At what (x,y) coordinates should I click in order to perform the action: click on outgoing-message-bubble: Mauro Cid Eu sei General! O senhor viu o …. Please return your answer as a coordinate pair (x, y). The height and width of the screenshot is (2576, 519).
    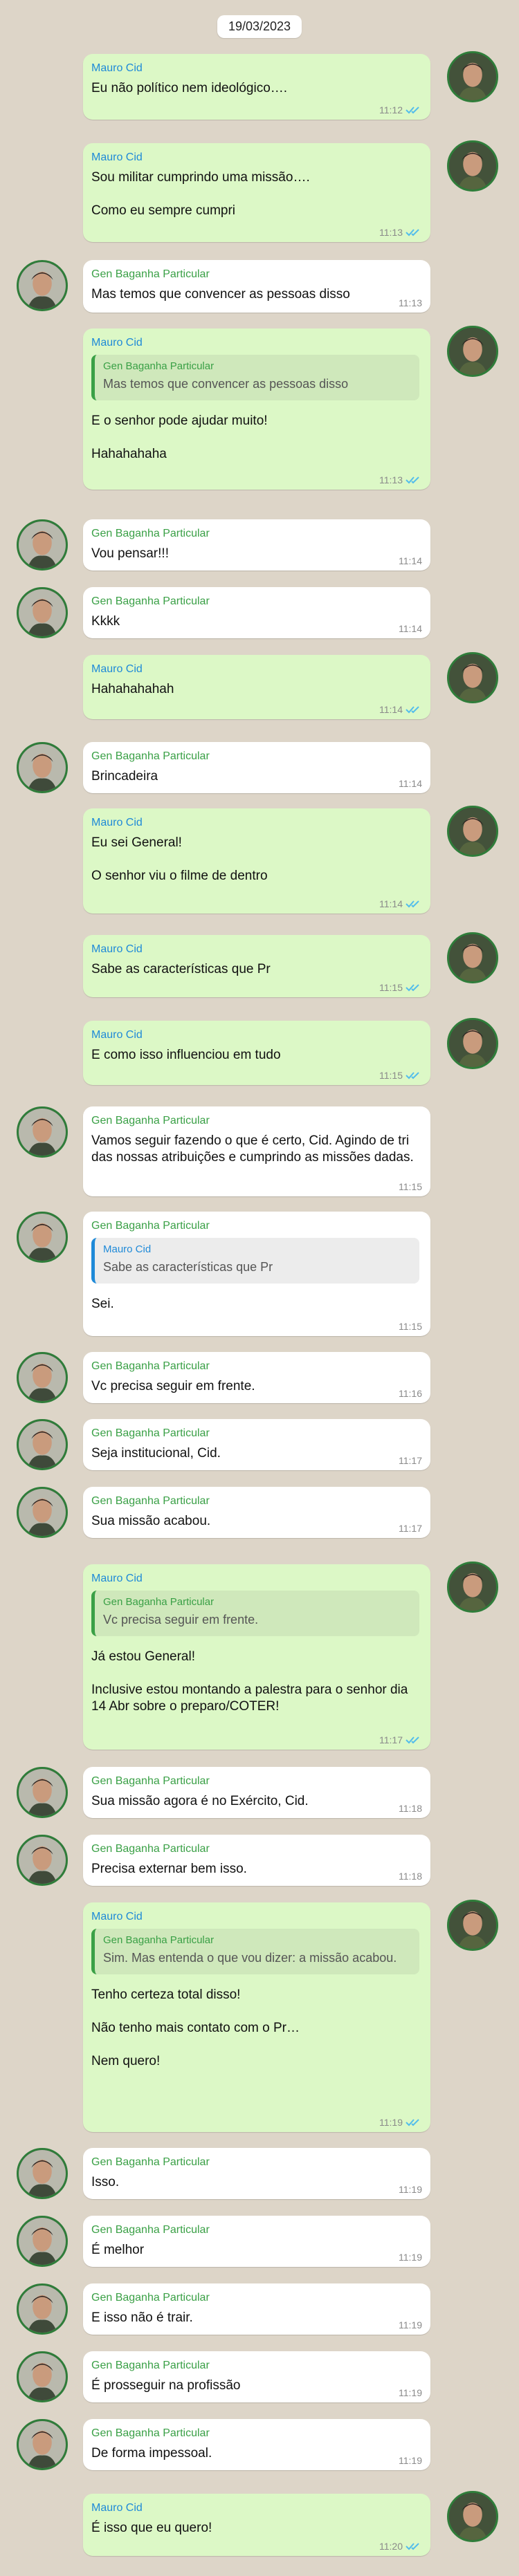
    Looking at the image, I should click on (256, 861).